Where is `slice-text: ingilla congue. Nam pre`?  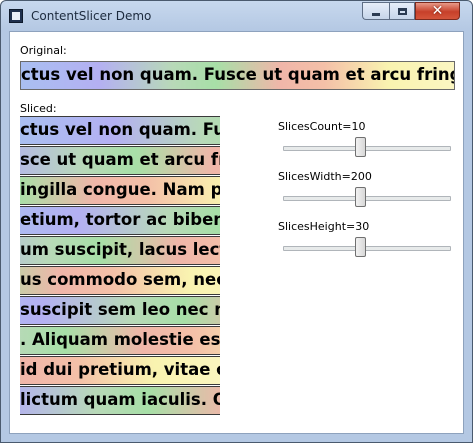 slice-text: ingilla congue. Nam pre is located at coordinates (120, 189).